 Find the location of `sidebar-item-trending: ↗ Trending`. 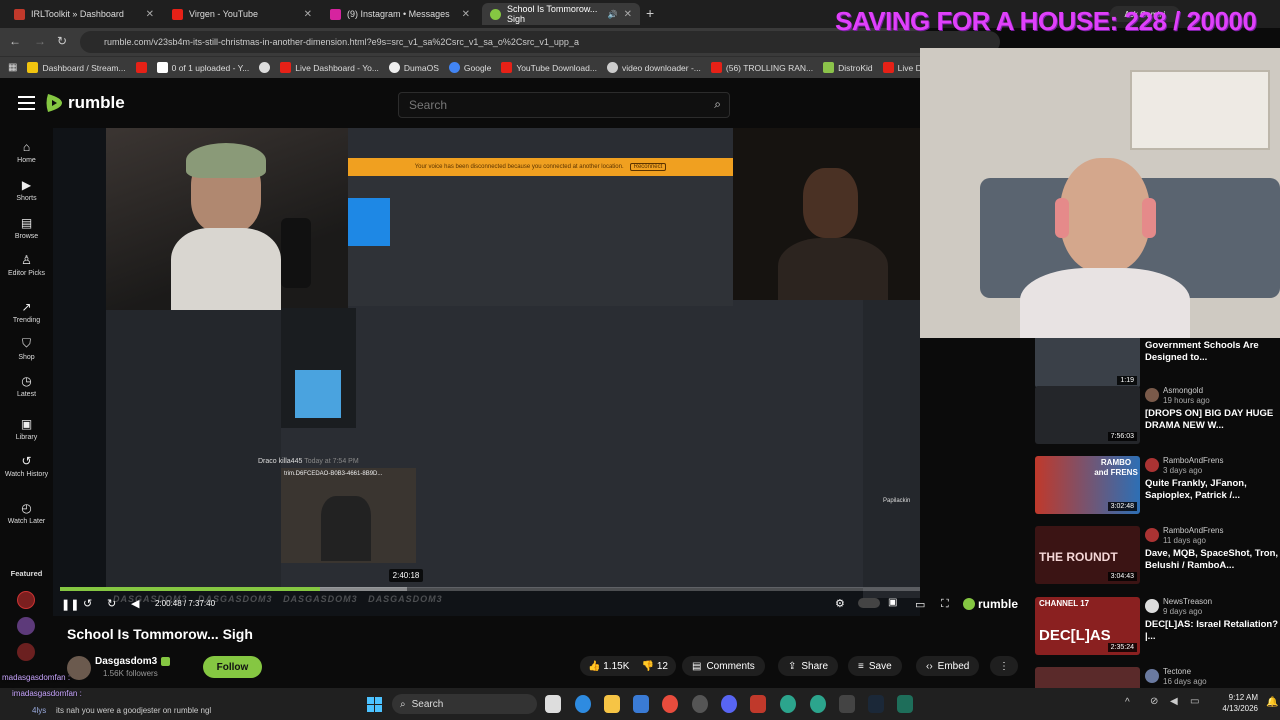

sidebar-item-trending: ↗ Trending is located at coordinates (26, 312).